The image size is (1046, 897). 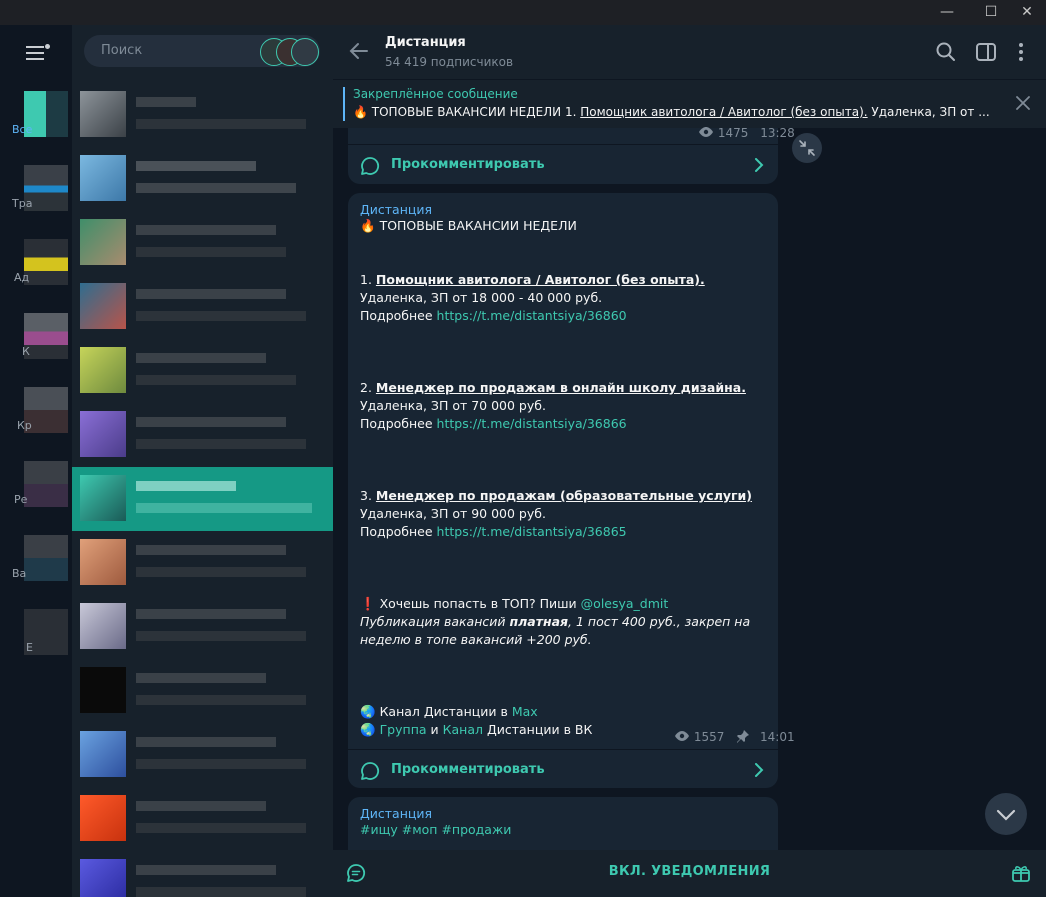 What do you see at coordinates (435, 94) in the screenshot?
I see `pinned-title: Закреплённое сообщение` at bounding box center [435, 94].